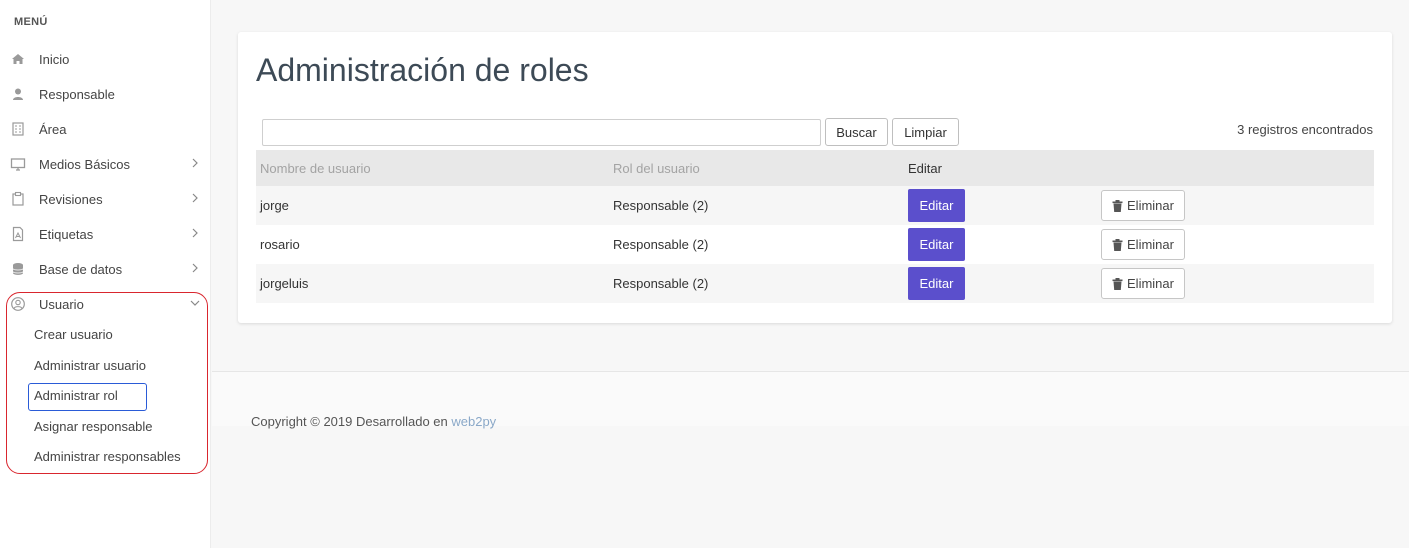 This screenshot has height=548, width=1409. I want to click on sidebar-item-label: Revisiones, so click(71, 199).